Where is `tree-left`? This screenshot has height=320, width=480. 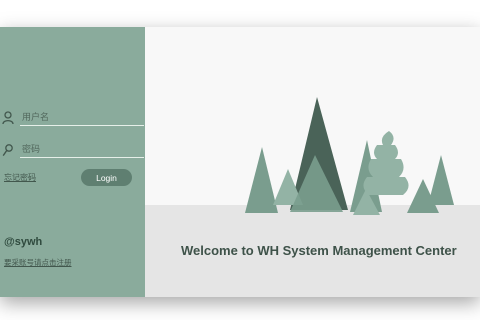
tree-left is located at coordinates (261, 180).